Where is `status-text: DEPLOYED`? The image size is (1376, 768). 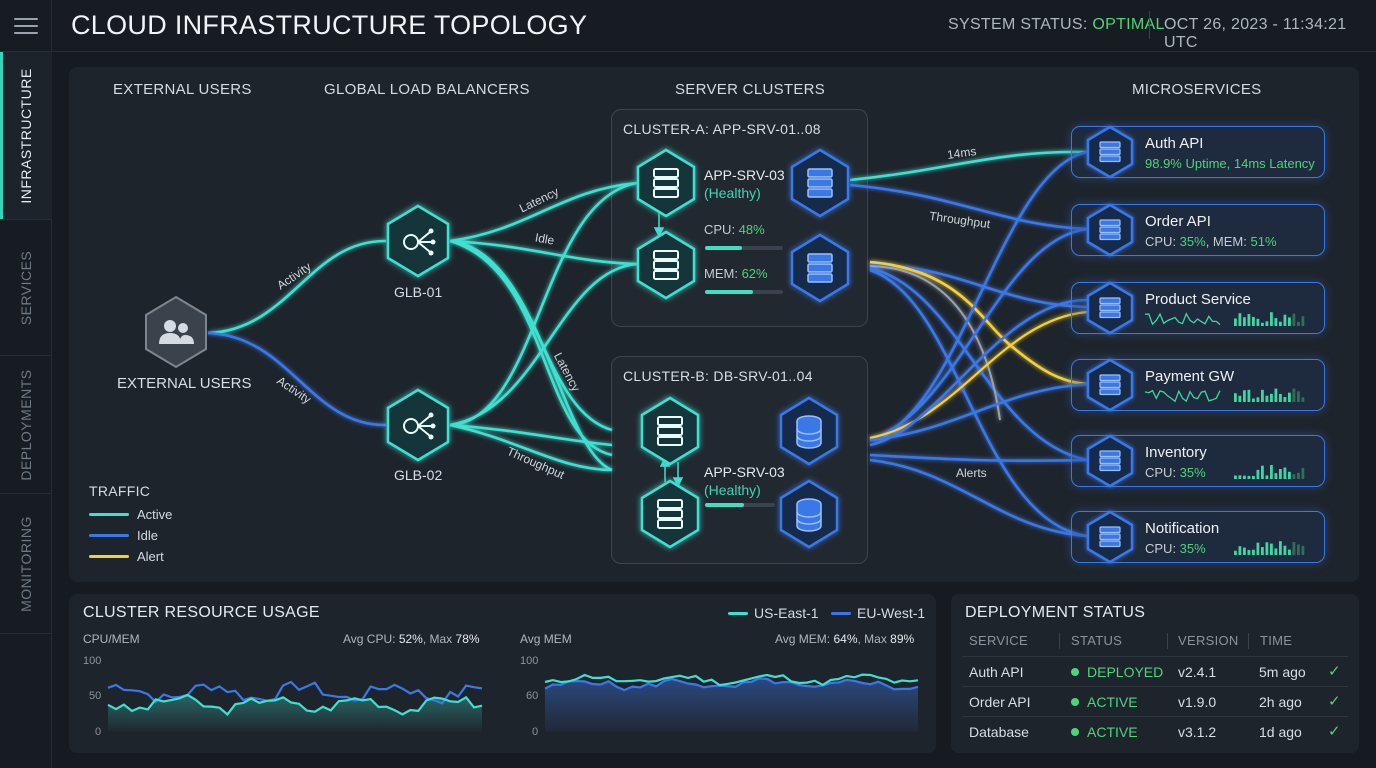 status-text: DEPLOYED is located at coordinates (1125, 672).